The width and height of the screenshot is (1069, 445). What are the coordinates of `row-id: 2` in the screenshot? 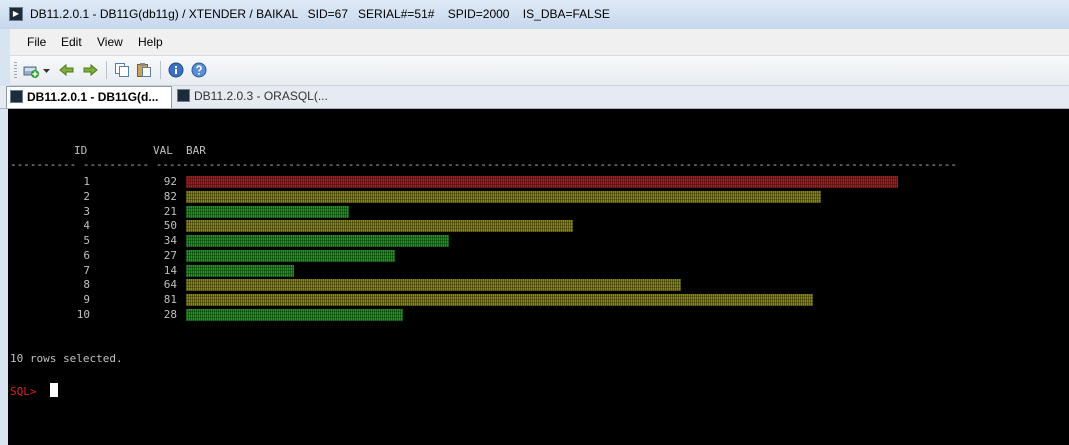 It's located at (87, 196).